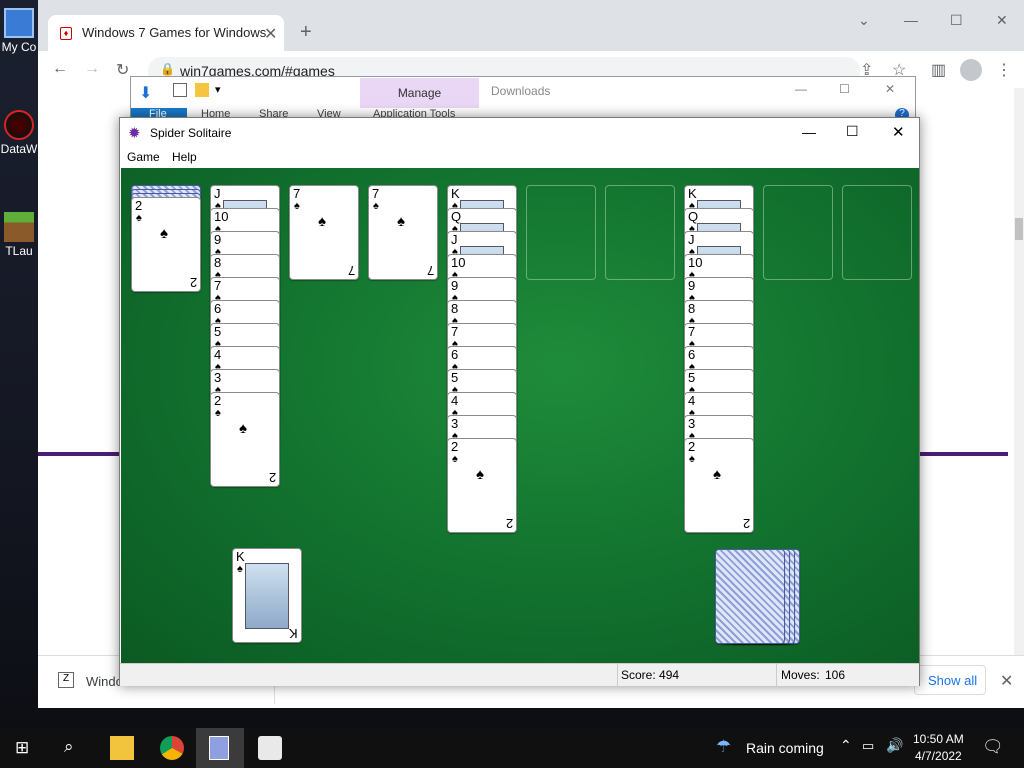 The height and width of the screenshot is (768, 1024). What do you see at coordinates (146, 93) in the screenshot?
I see `download-arrow-icon: ⬇` at bounding box center [146, 93].